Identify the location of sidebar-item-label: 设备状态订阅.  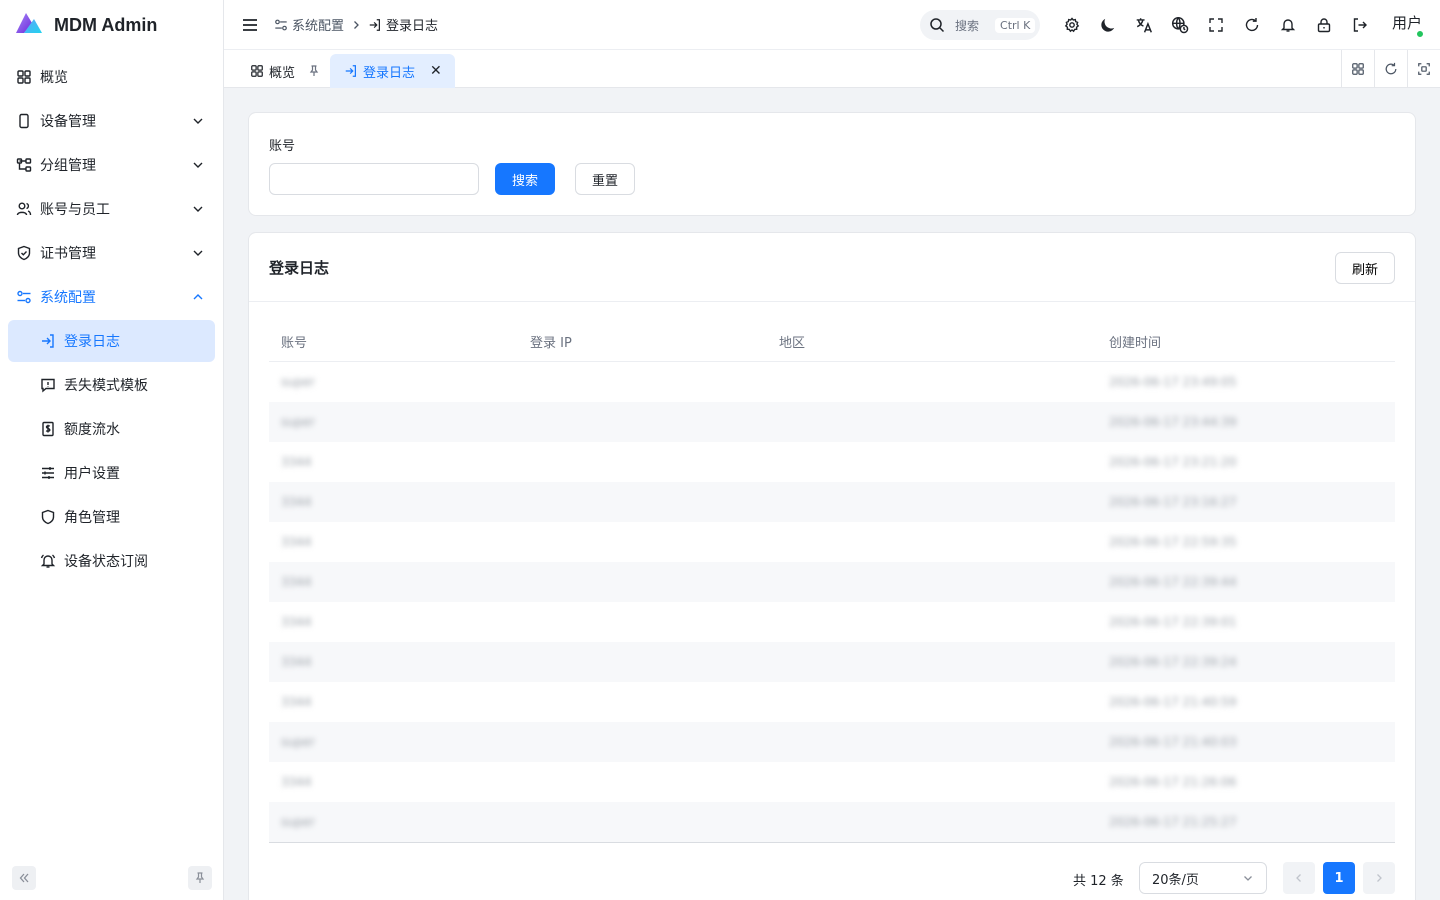
(106, 562).